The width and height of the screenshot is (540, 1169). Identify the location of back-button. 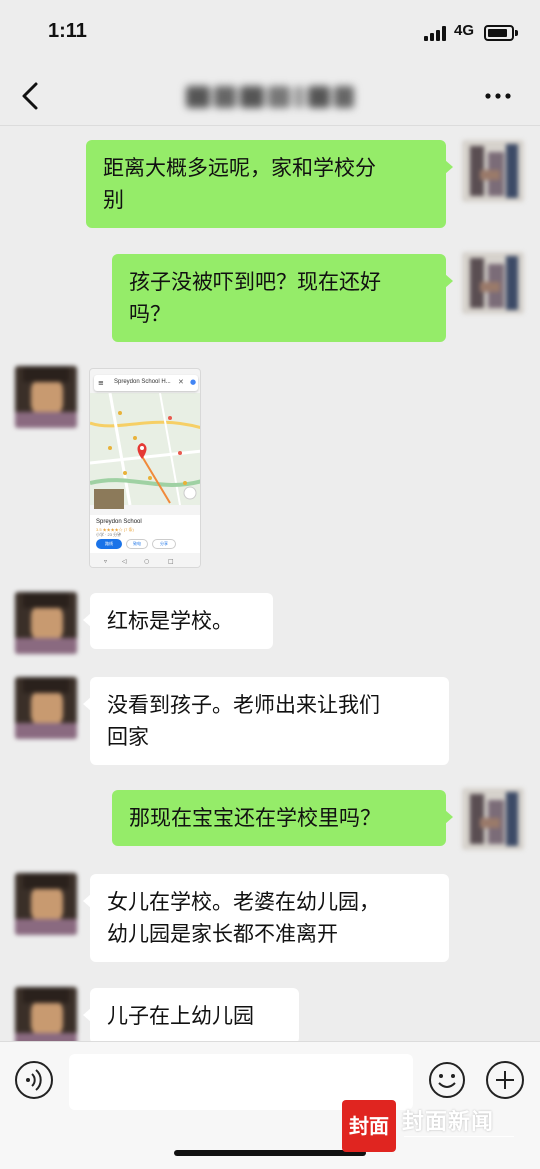
(32, 96).